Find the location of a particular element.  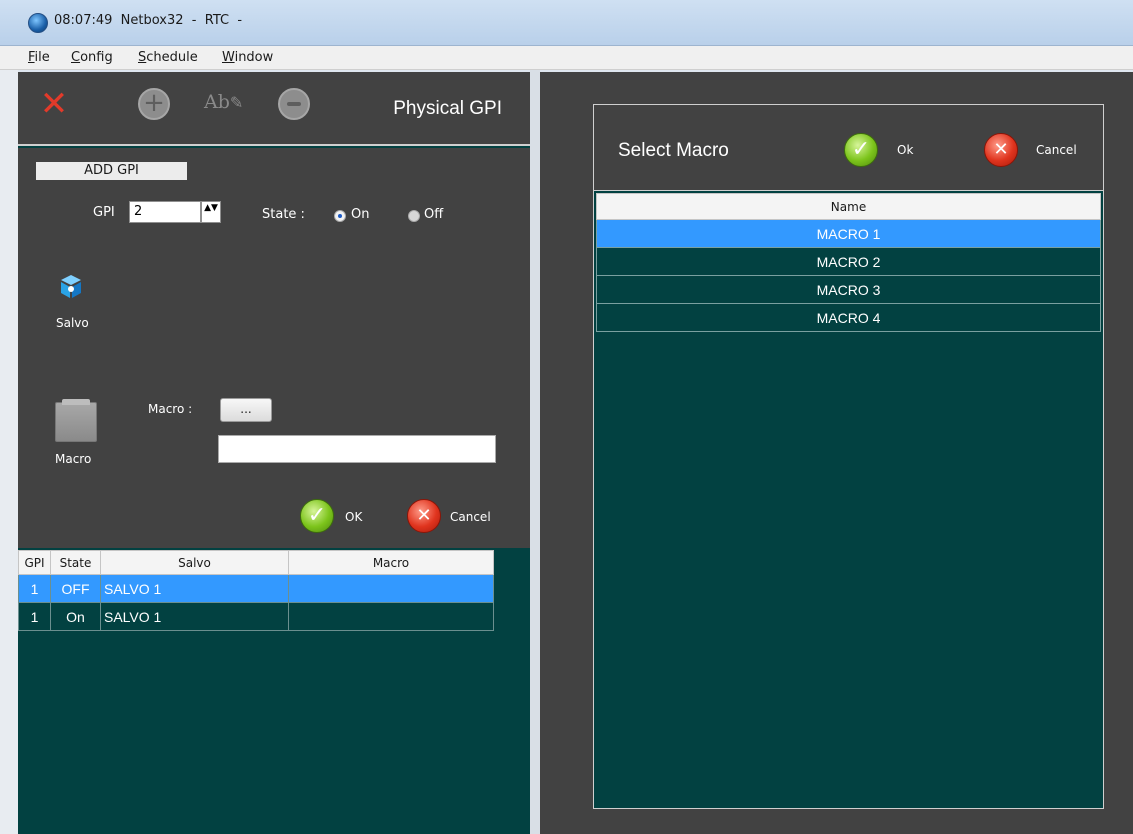

title-bar: 08:07:49 Netbox32 - RTC - is located at coordinates (566, 23).